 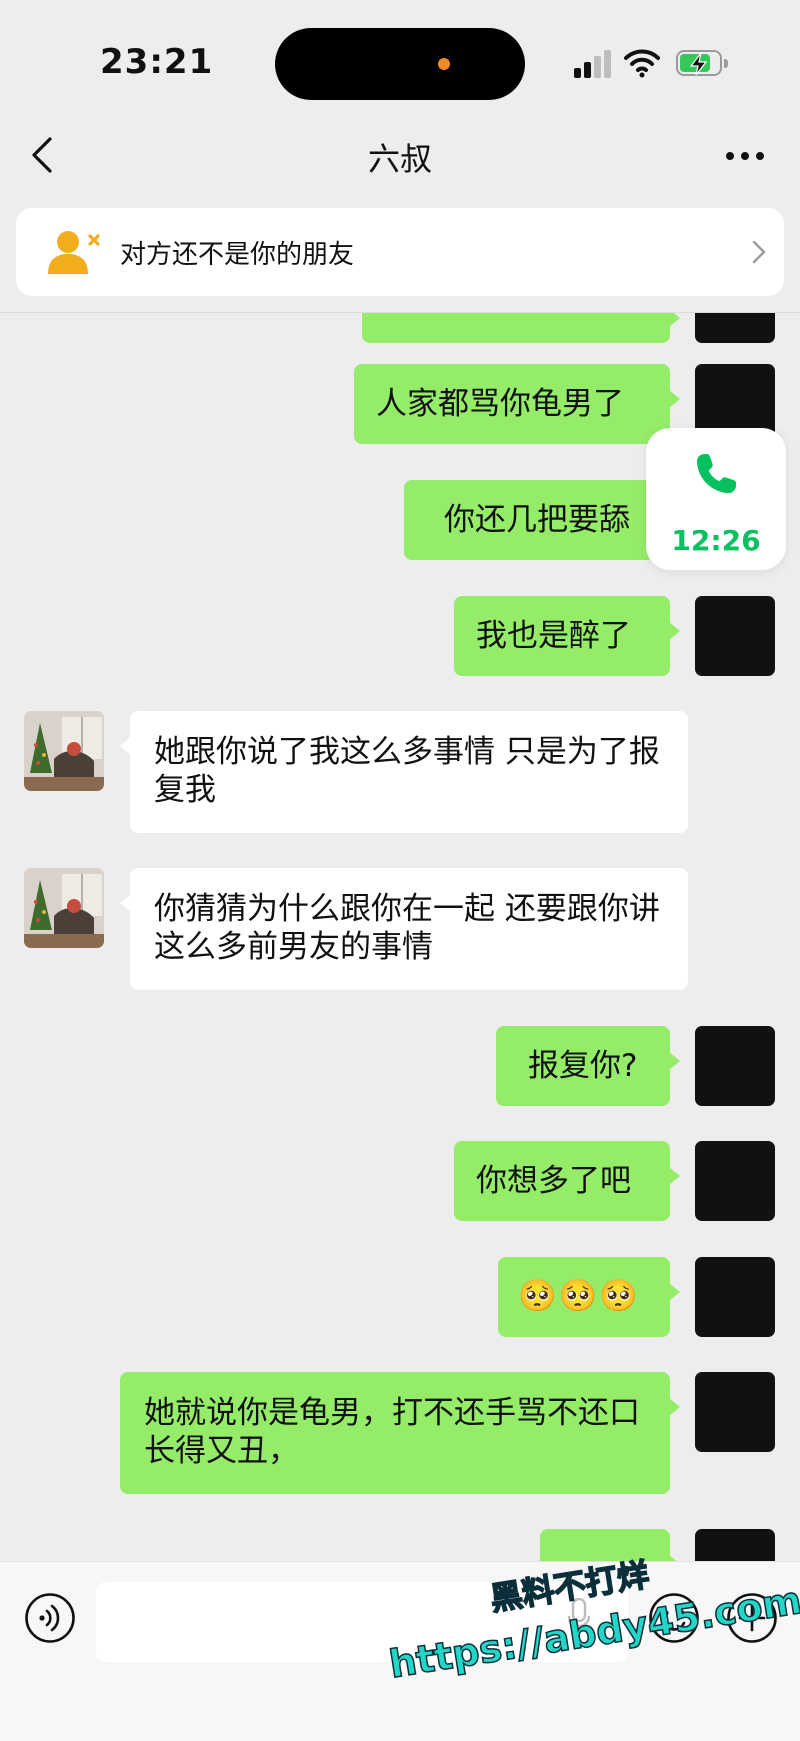 I want to click on message-bubble-out: 你想多了吧, so click(x=567, y=1181).